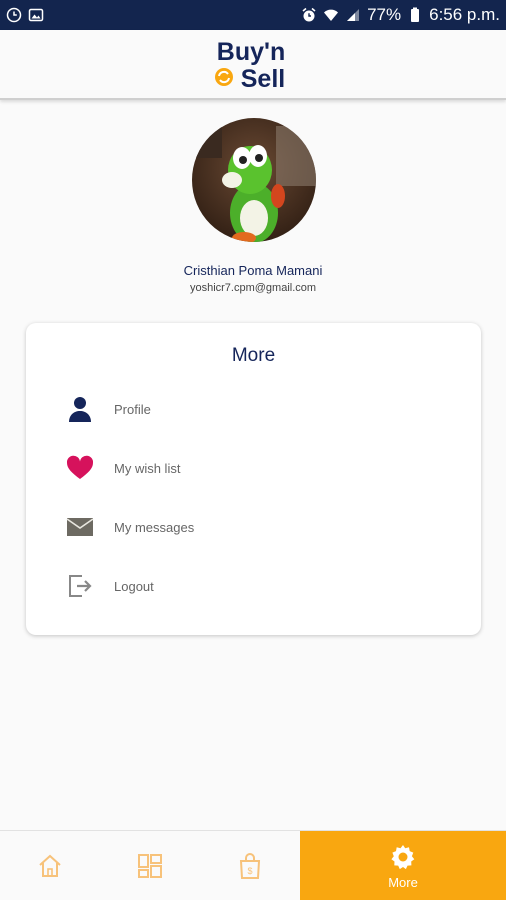 Image resolution: width=506 pixels, height=900 pixels. I want to click on app-header: Buy'n Sell, so click(253, 65).